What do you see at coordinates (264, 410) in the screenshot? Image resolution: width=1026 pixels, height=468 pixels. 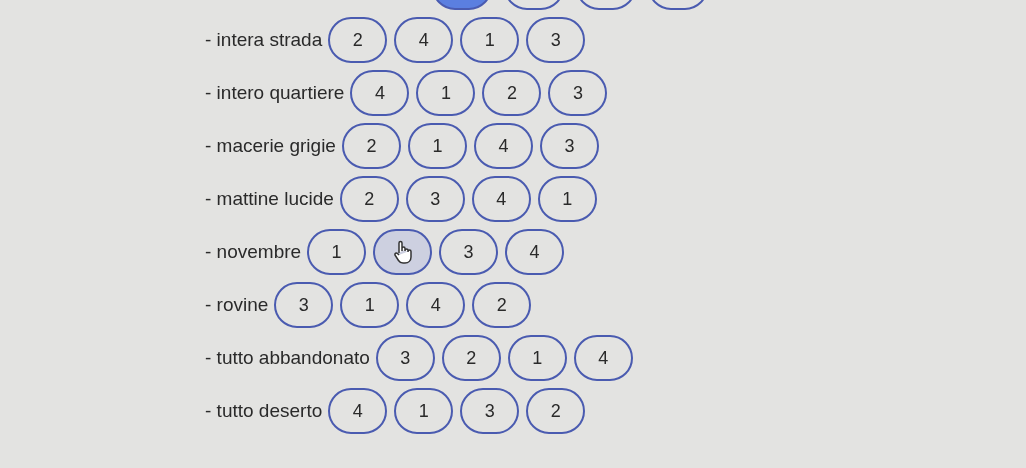 I see `item-label: - tutto deserto` at bounding box center [264, 410].